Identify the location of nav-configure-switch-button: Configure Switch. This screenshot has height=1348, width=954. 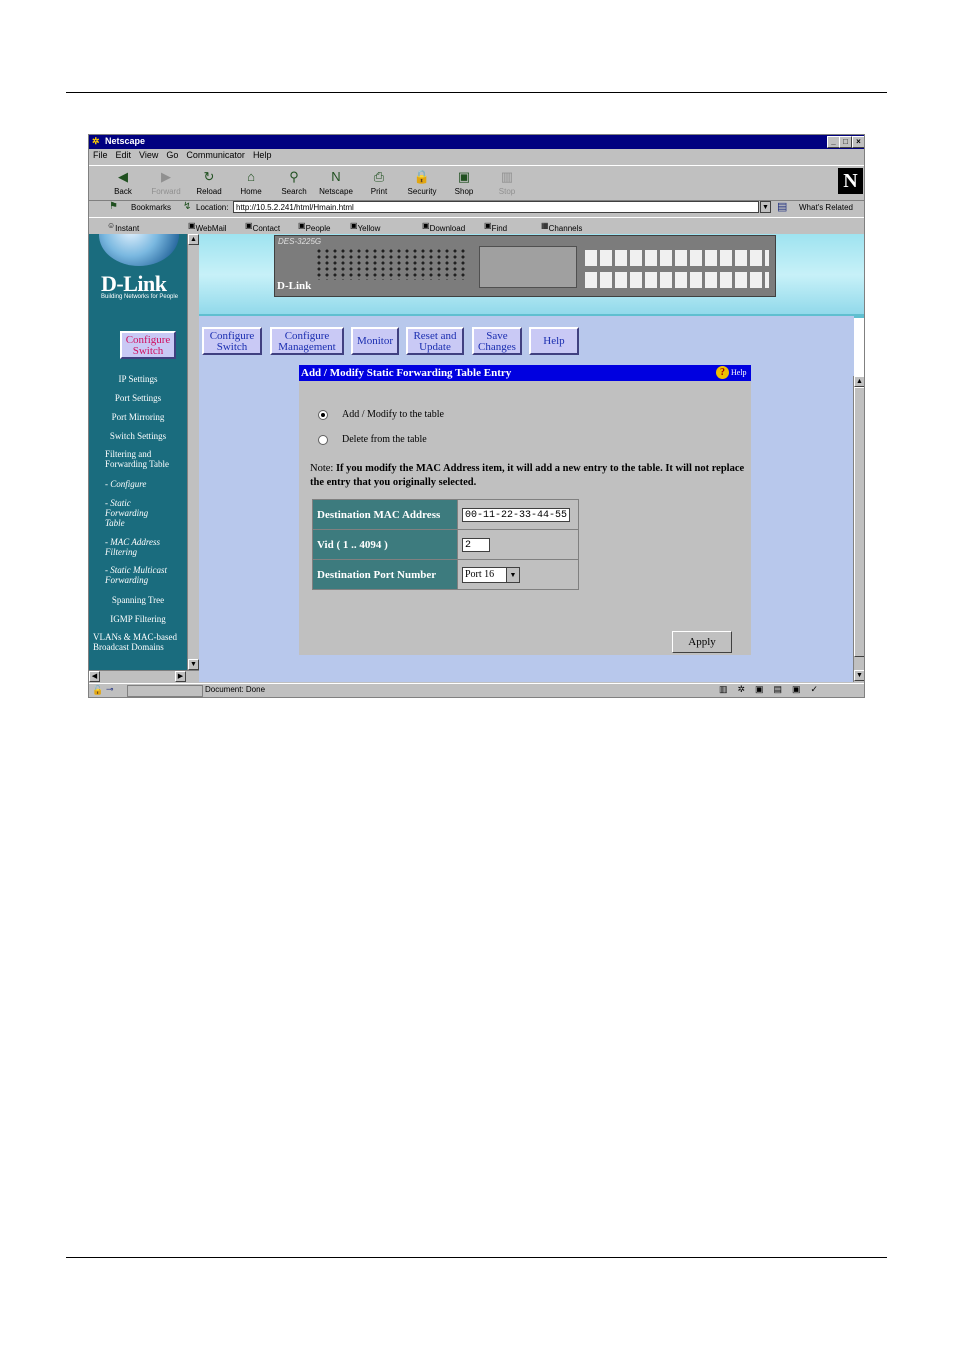
(232, 341).